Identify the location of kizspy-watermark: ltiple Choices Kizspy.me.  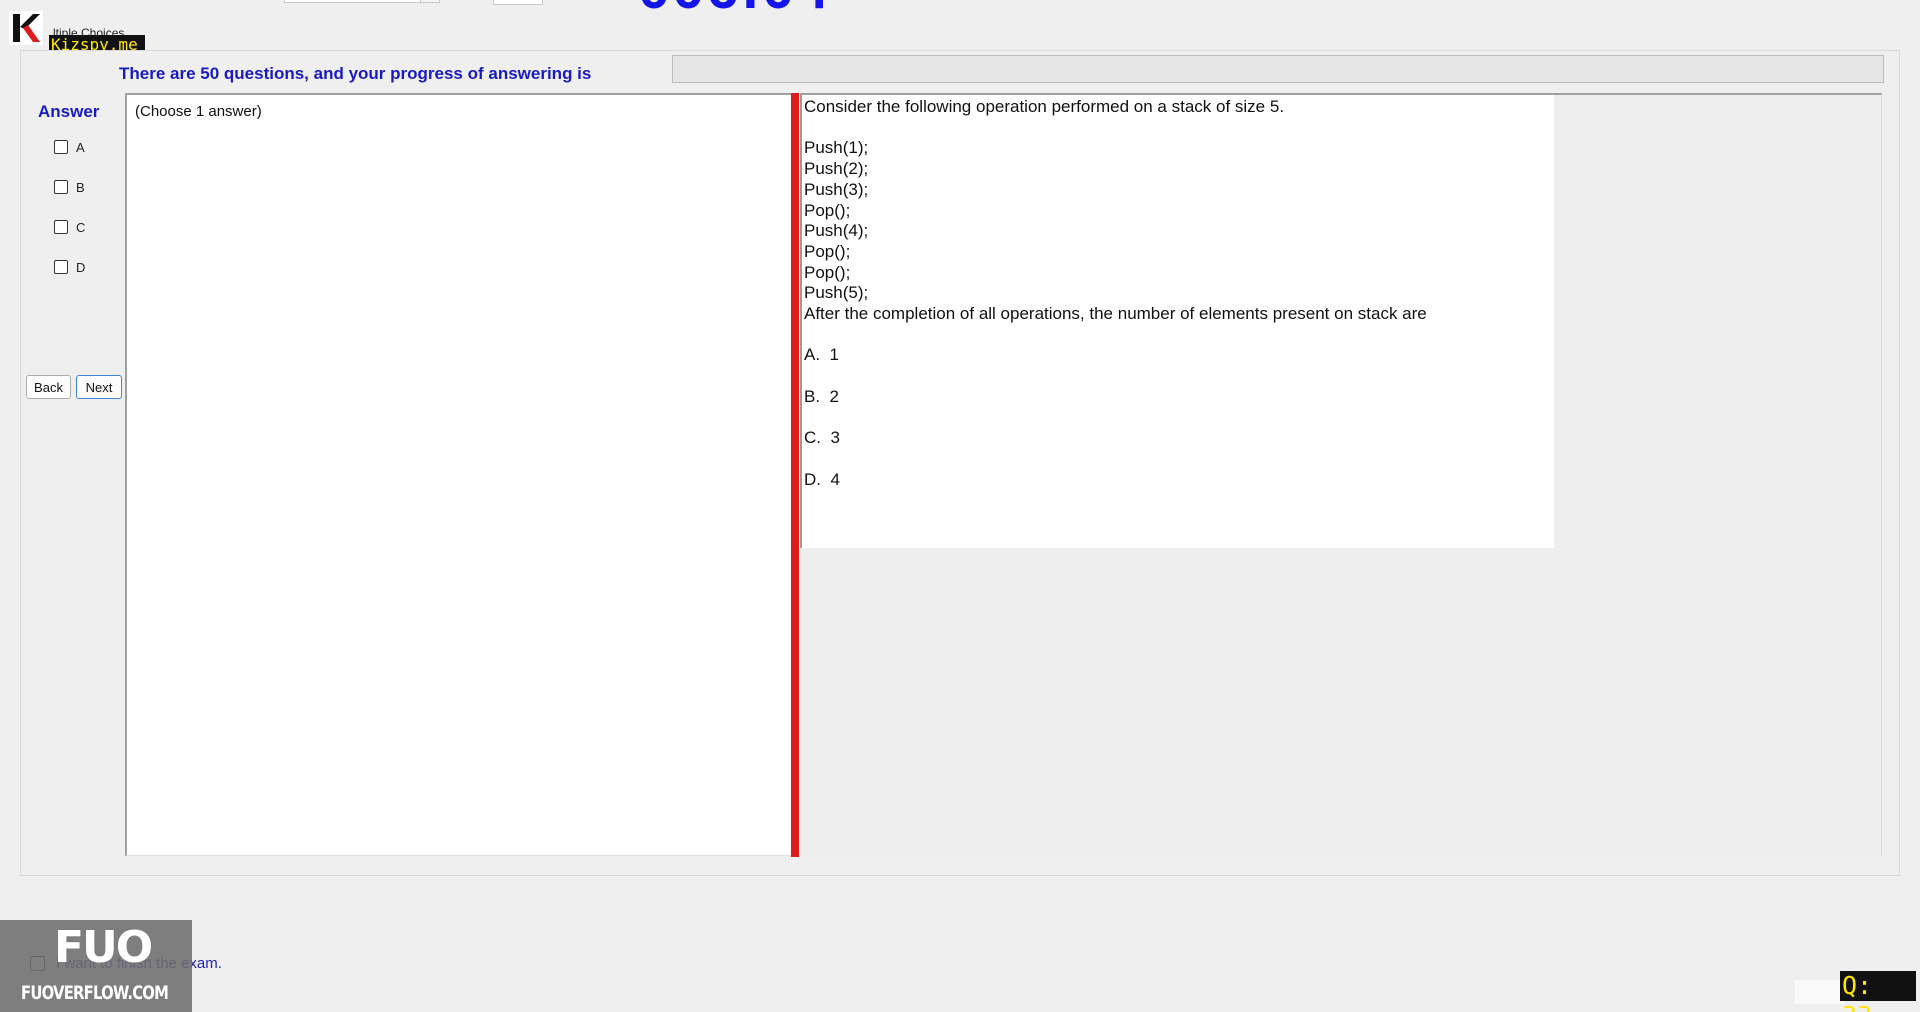
(77, 32).